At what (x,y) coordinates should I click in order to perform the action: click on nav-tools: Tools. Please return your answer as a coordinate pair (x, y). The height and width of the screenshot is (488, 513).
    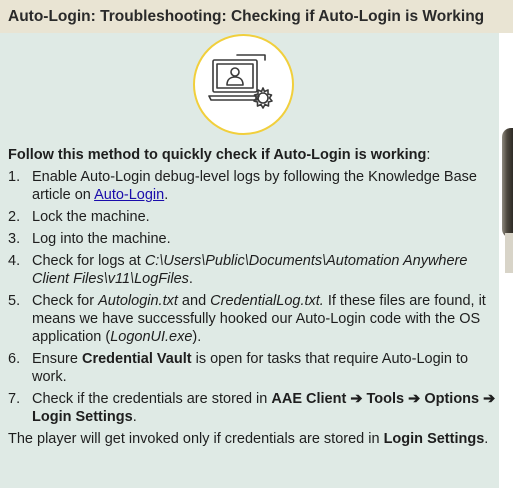
    Looking at the image, I should click on (385, 399).